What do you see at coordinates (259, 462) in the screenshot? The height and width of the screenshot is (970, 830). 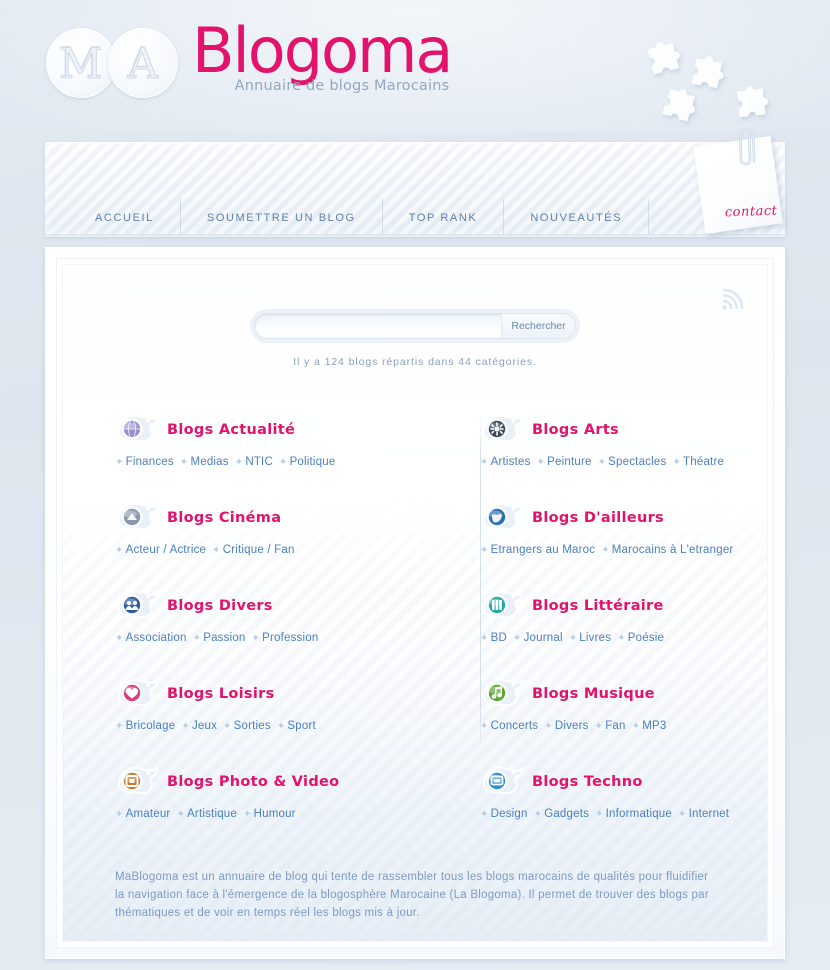 I see `subcategory-link: NTIC` at bounding box center [259, 462].